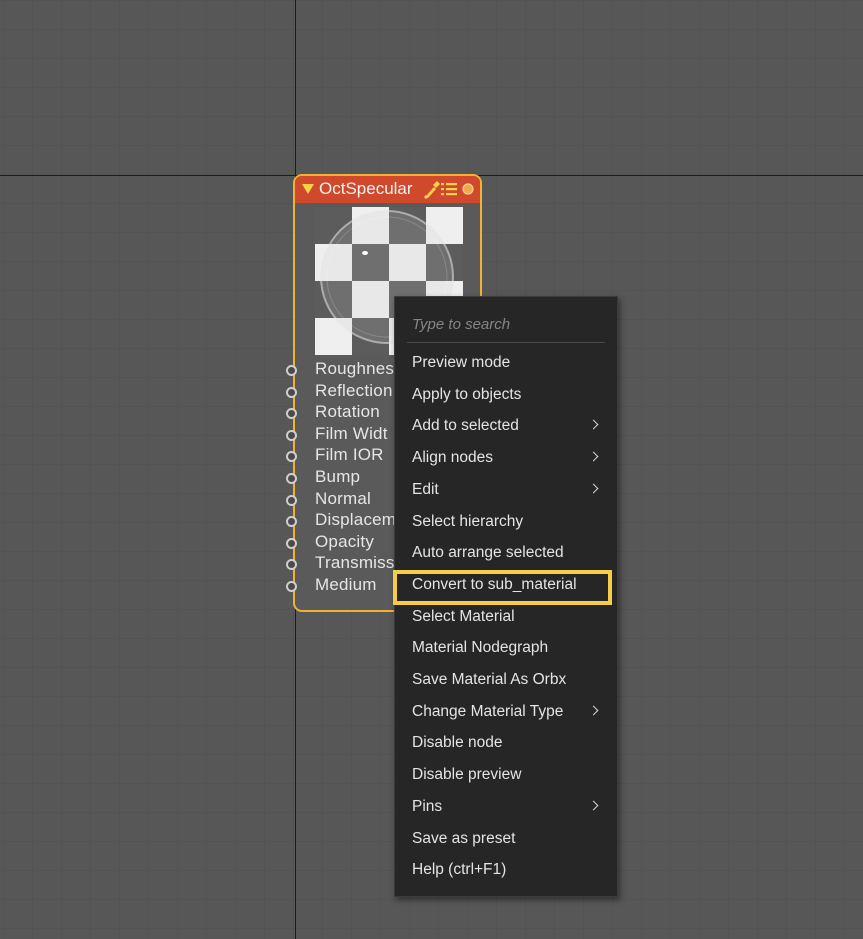 This screenshot has height=939, width=863. What do you see at coordinates (343, 498) in the screenshot?
I see `pin-label: Normal` at bounding box center [343, 498].